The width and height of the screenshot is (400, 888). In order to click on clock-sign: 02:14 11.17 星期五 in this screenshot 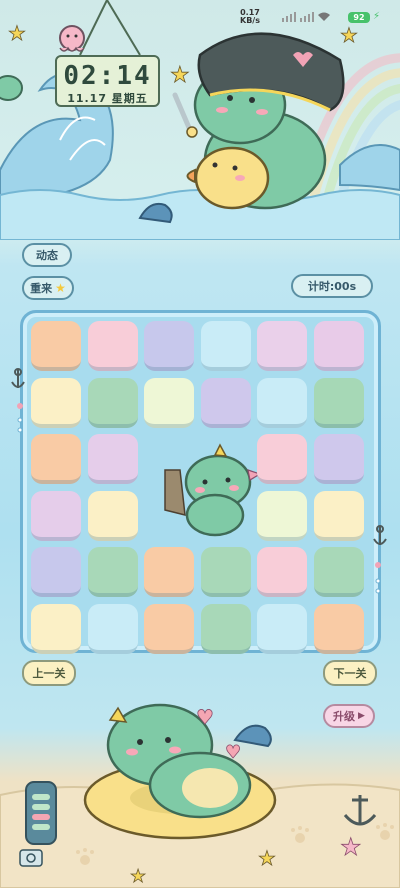, I will do `click(107, 81)`.